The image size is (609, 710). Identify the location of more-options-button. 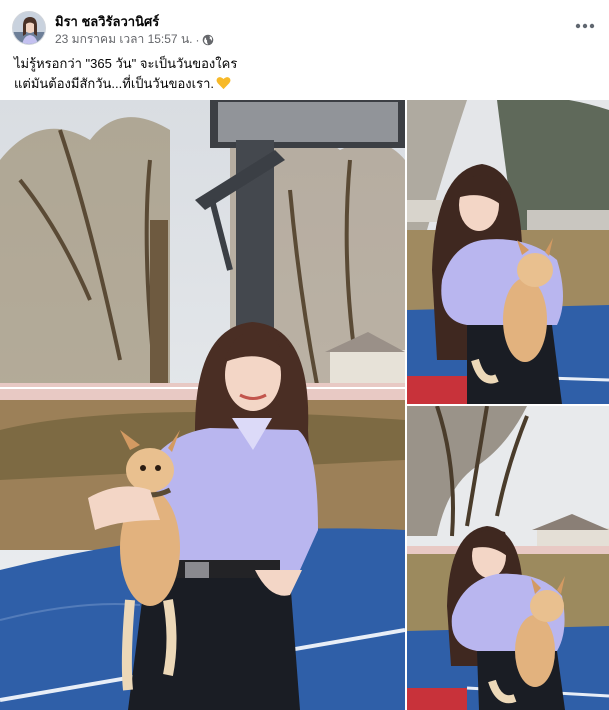
(585, 26).